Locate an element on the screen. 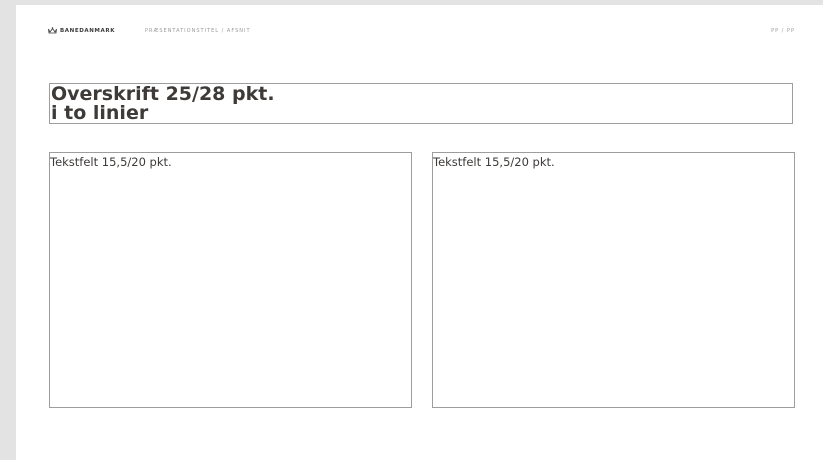 This screenshot has width=823, height=460. crown-icon is located at coordinates (52, 30).